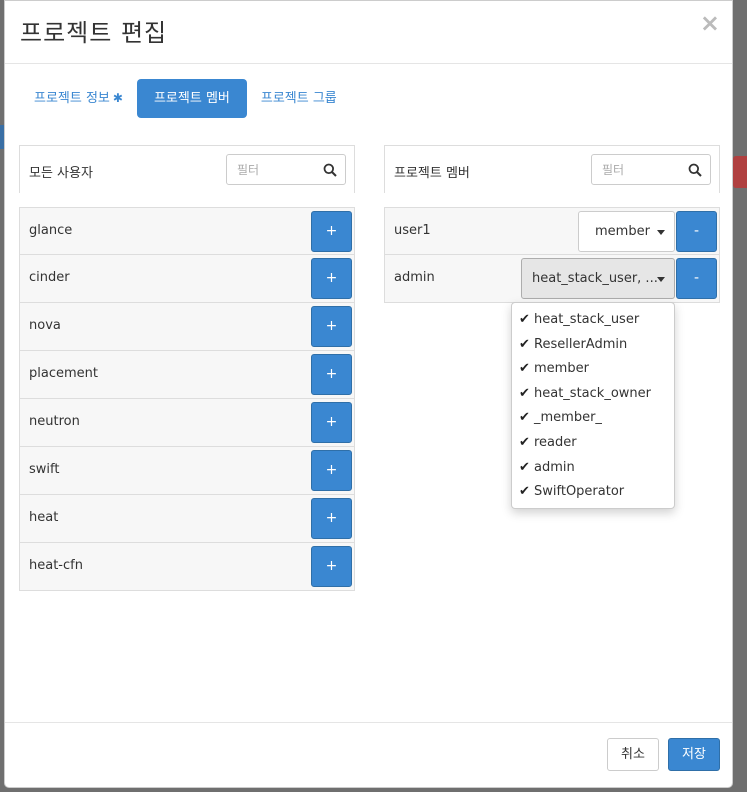  I want to click on role-option: ✔ SwiftOperator, so click(593, 492).